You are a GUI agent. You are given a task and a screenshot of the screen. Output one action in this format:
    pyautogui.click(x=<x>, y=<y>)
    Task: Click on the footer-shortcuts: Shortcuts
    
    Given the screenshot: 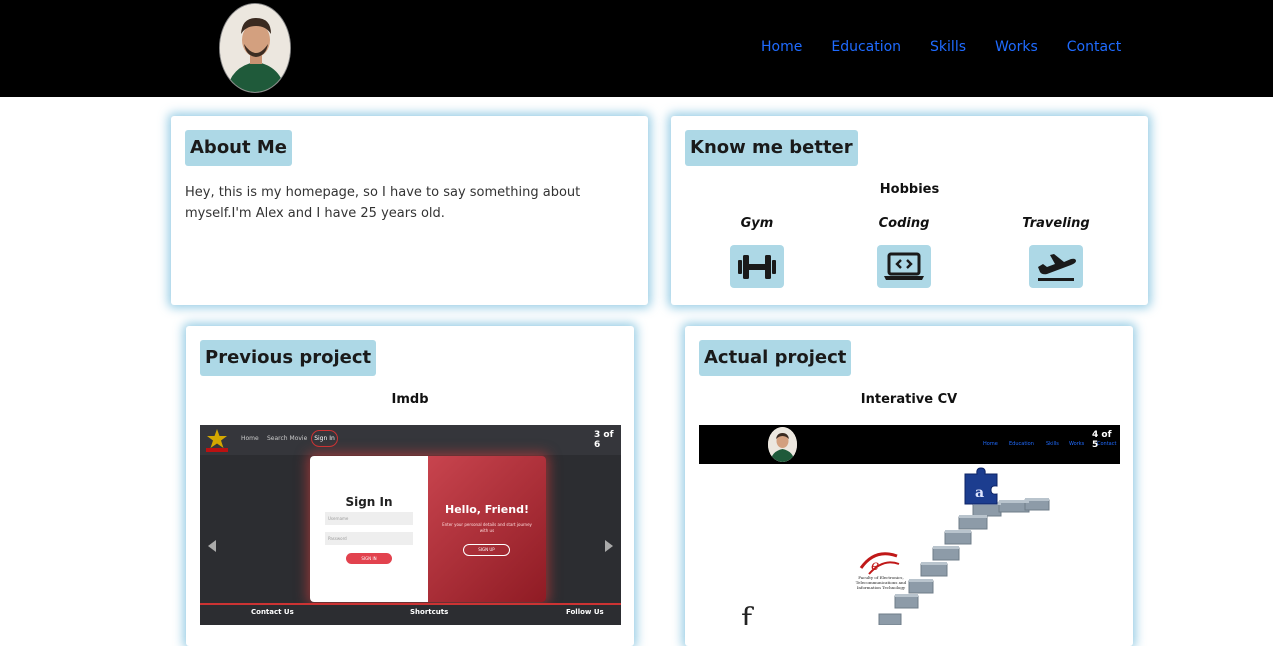 What is the action you would take?
    pyautogui.click(x=429, y=612)
    